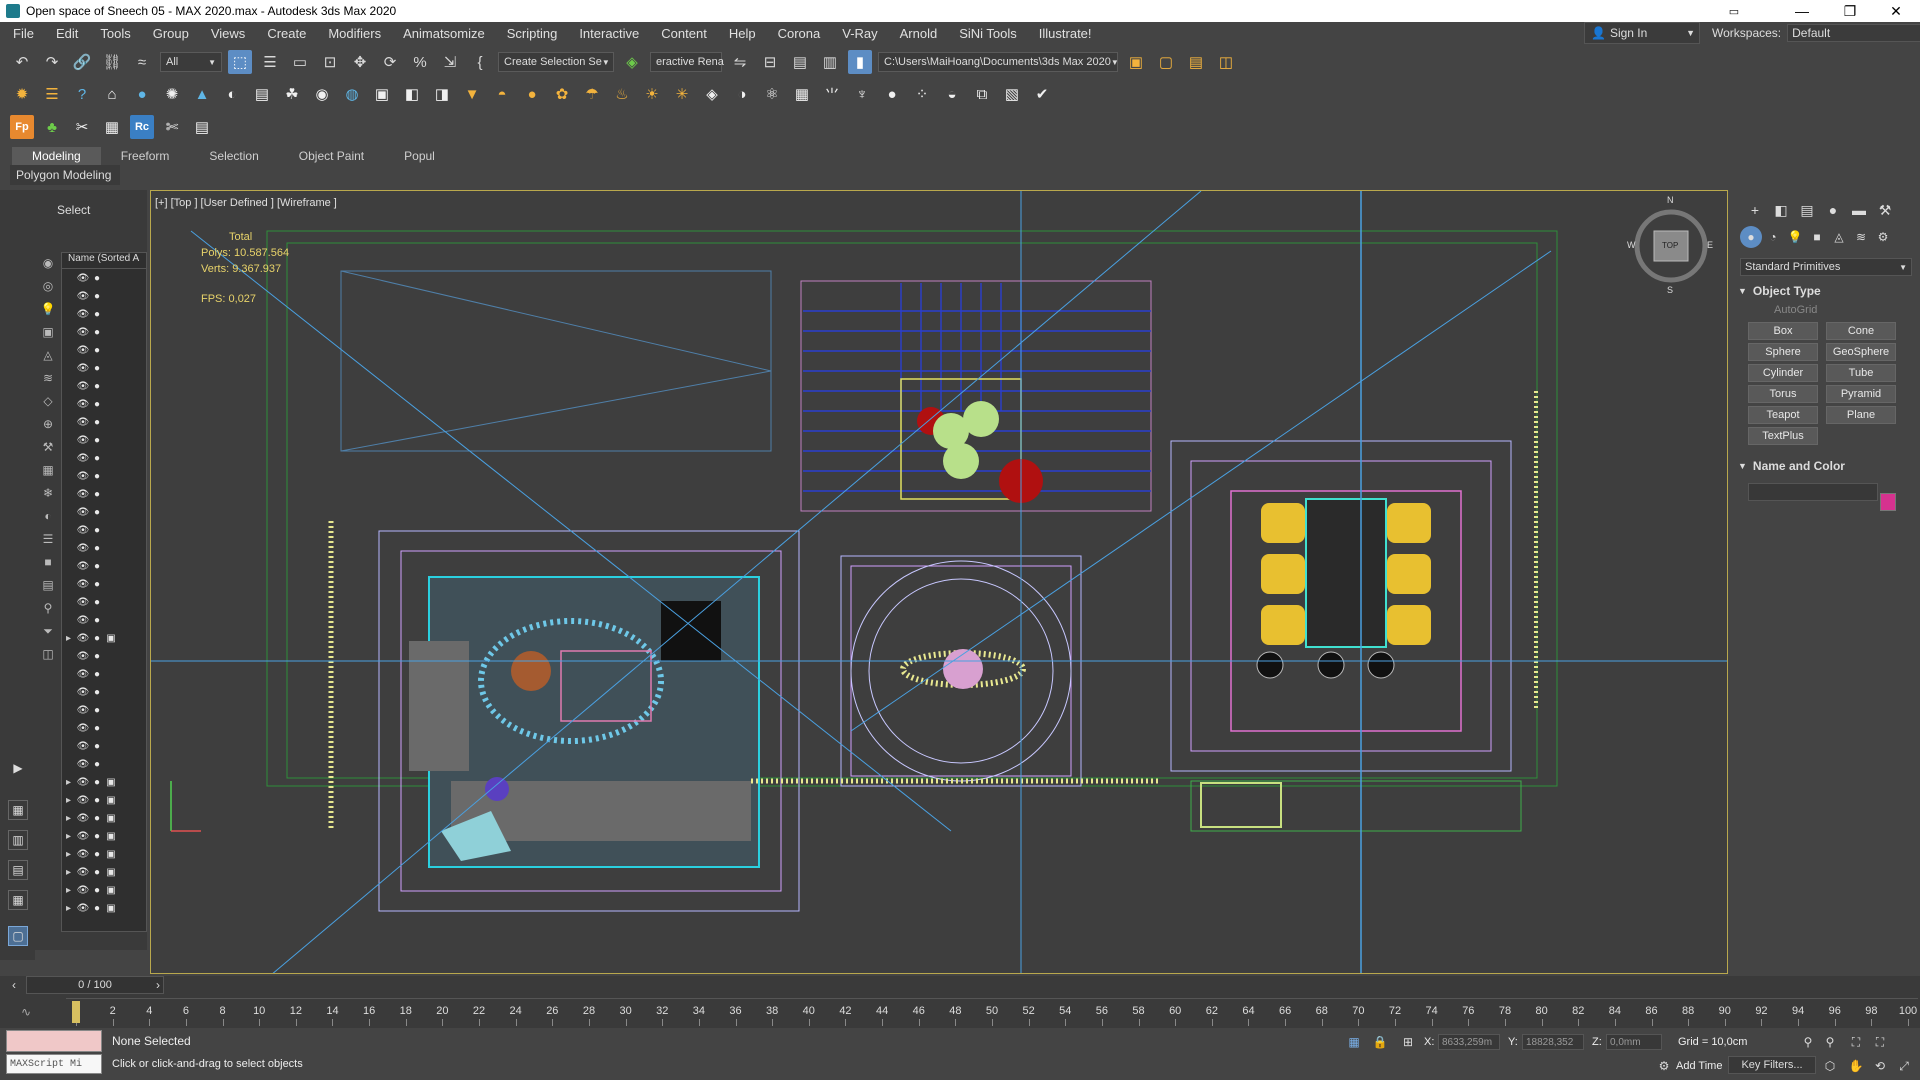 This screenshot has width=1920, height=1080. Describe the element at coordinates (1896, 11) in the screenshot. I see `close-button: ✕` at that location.